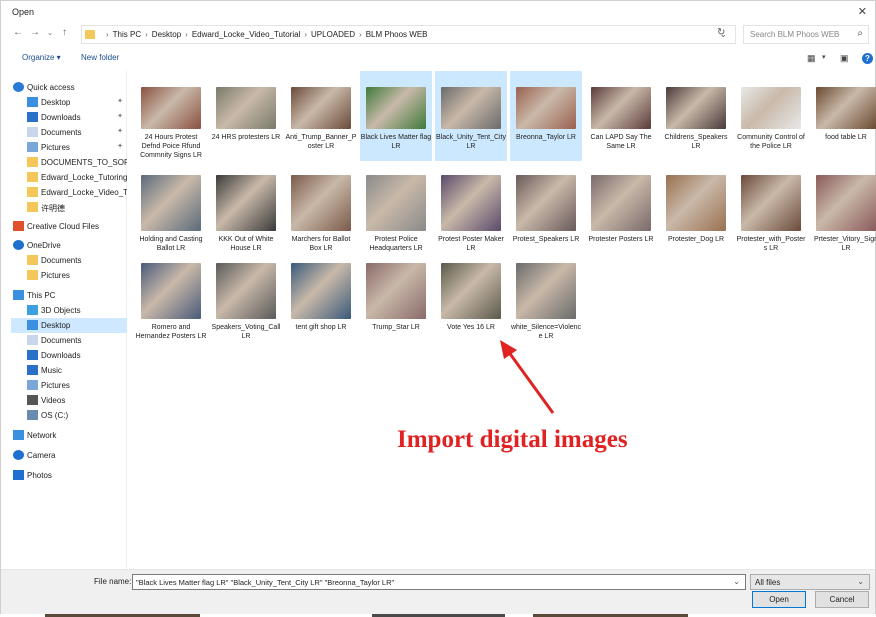  What do you see at coordinates (768, 582) in the screenshot?
I see `filetype-value: All files` at bounding box center [768, 582].